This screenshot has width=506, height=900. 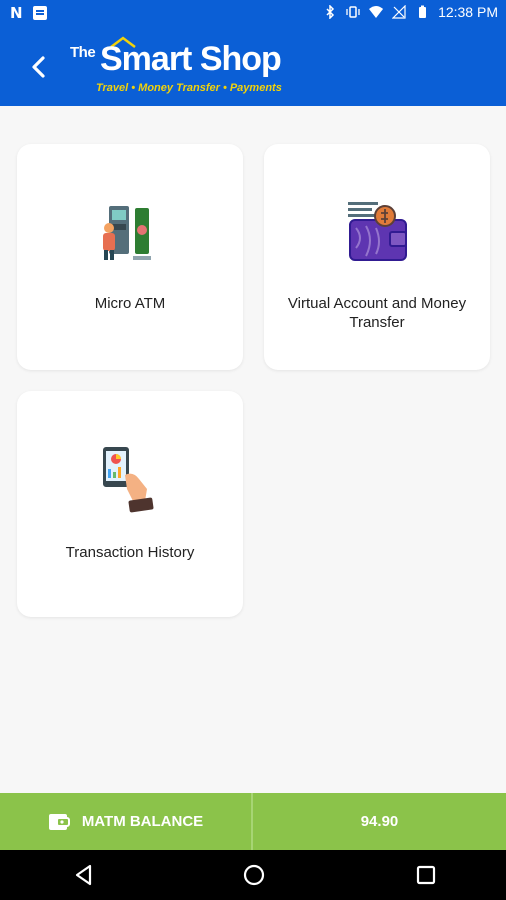 What do you see at coordinates (426, 875) in the screenshot?
I see `nav-recents-icon` at bounding box center [426, 875].